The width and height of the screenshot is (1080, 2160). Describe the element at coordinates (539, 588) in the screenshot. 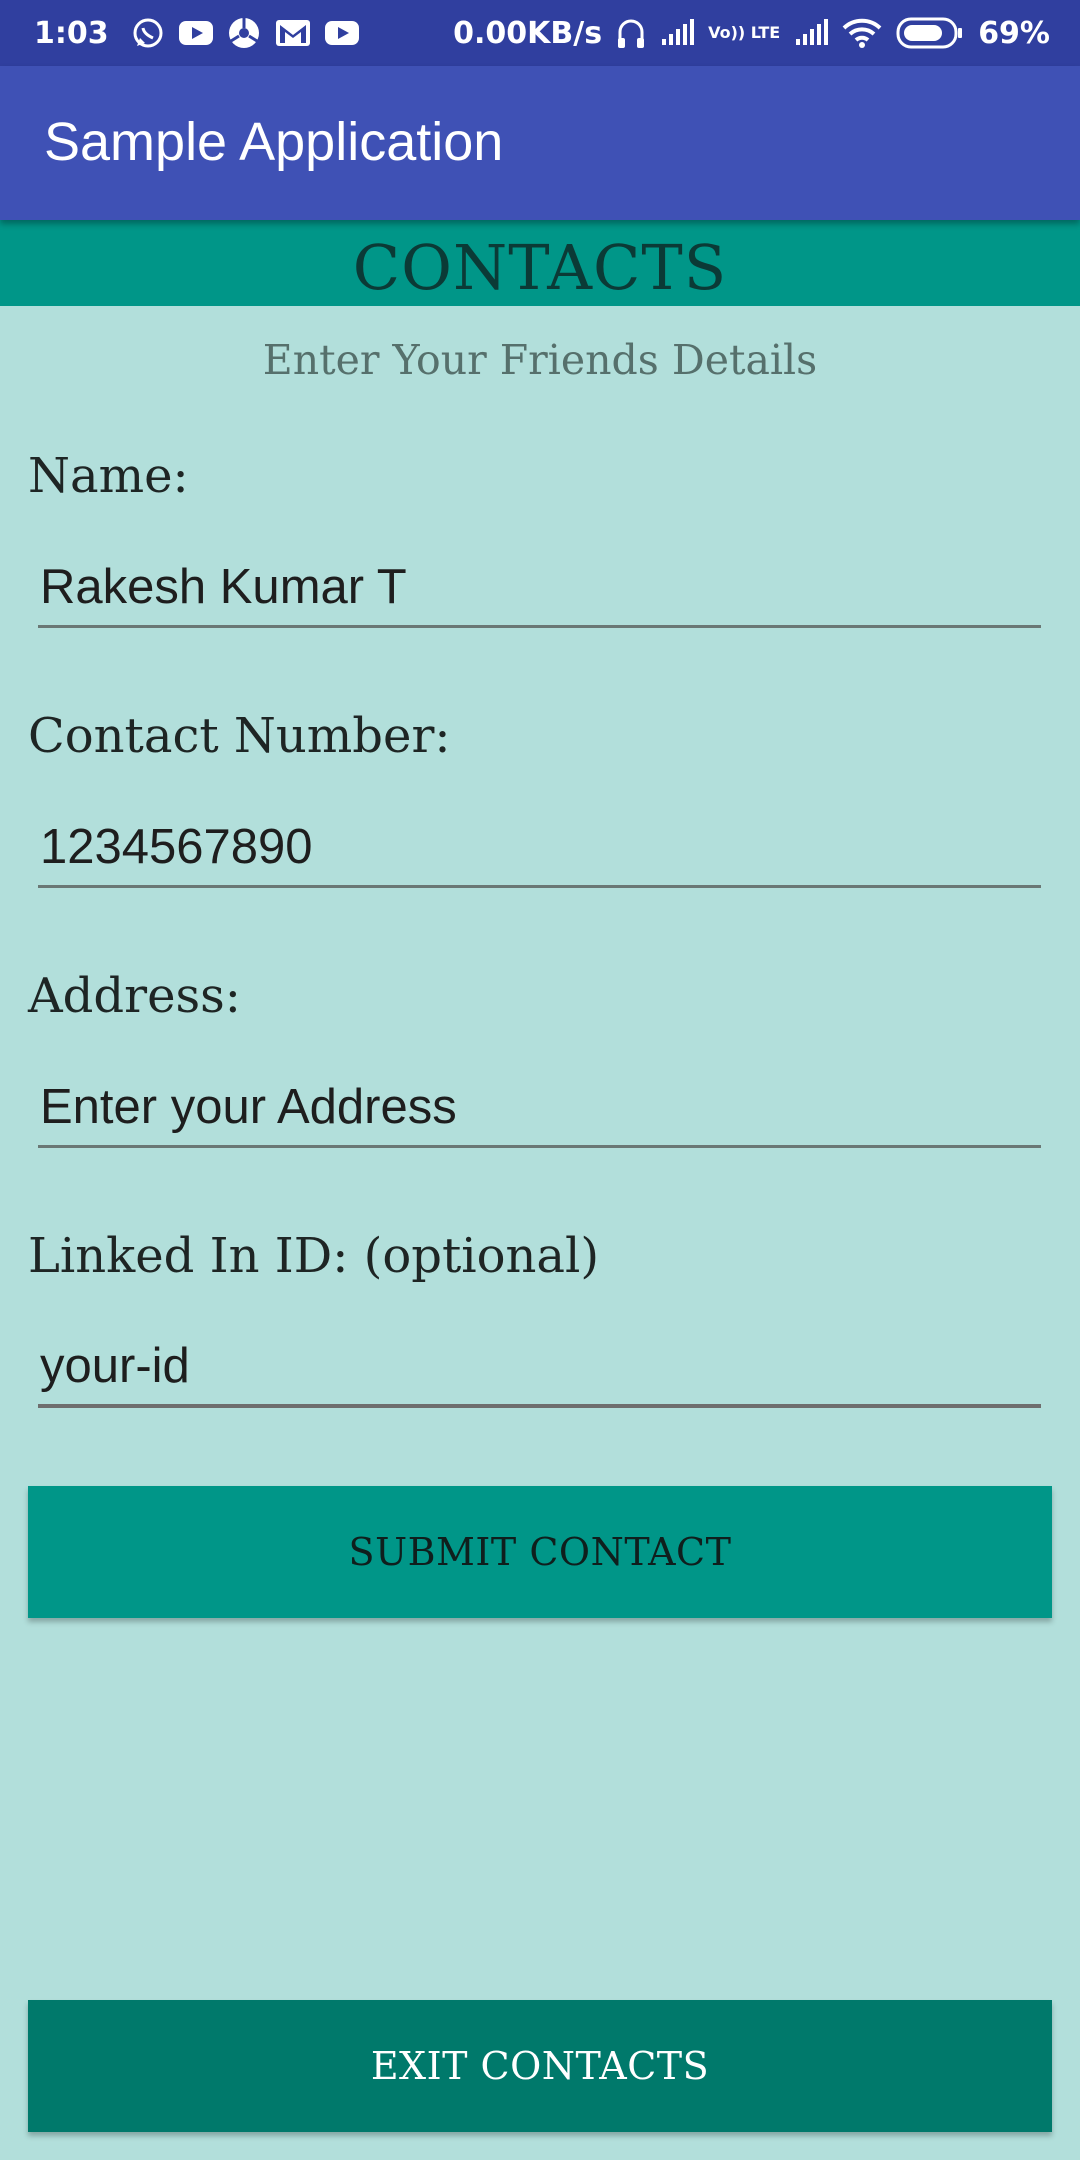

I see `name-field` at that location.